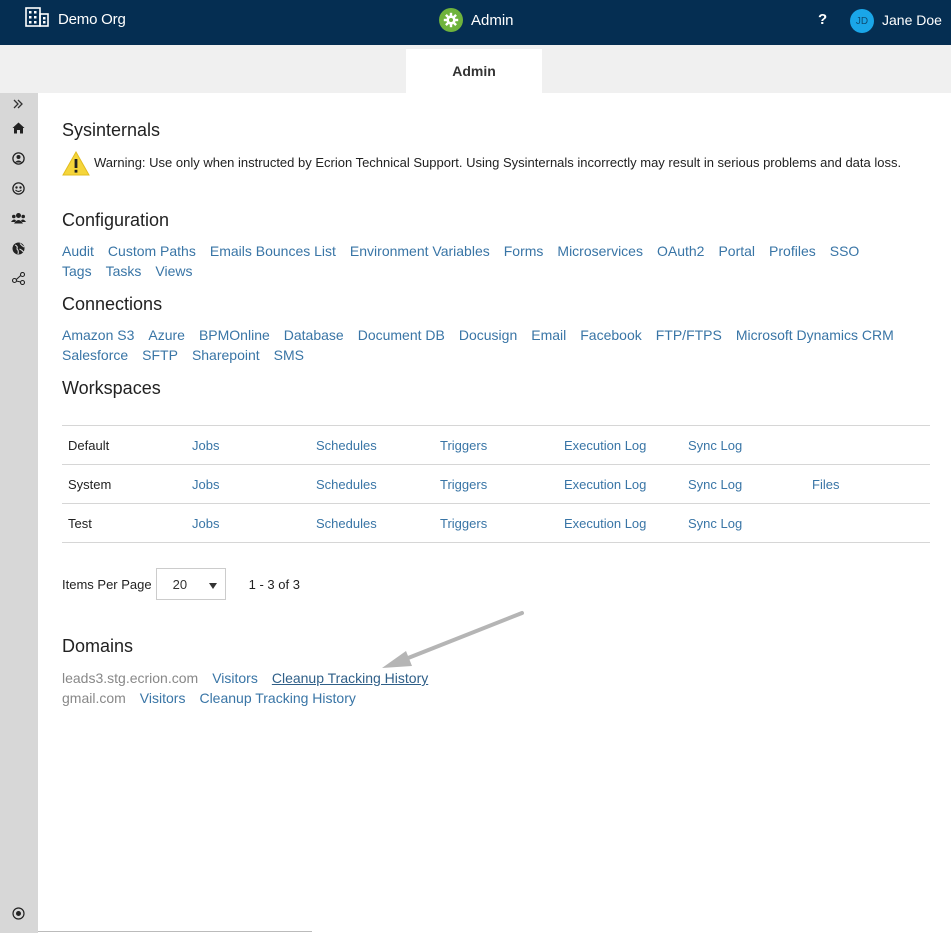 The height and width of the screenshot is (933, 951). What do you see at coordinates (18, 913) in the screenshot?
I see `settings-dot-icon` at bounding box center [18, 913].